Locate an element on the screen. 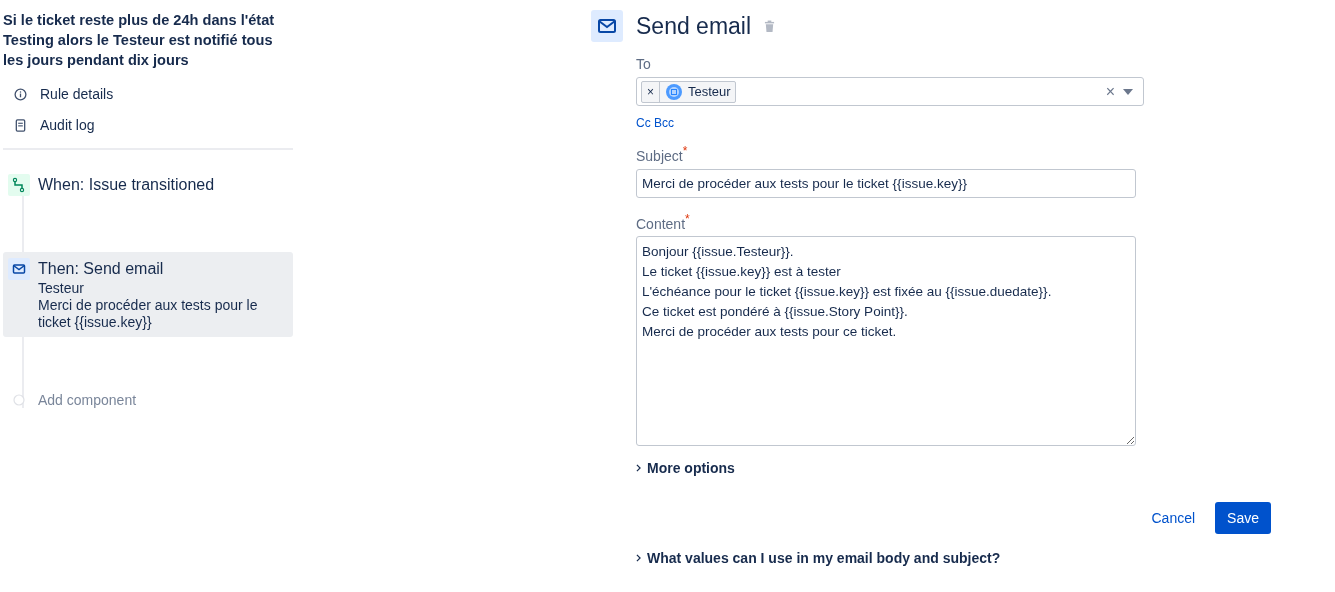 The height and width of the screenshot is (592, 1335). editor-title: Send email is located at coordinates (694, 26).